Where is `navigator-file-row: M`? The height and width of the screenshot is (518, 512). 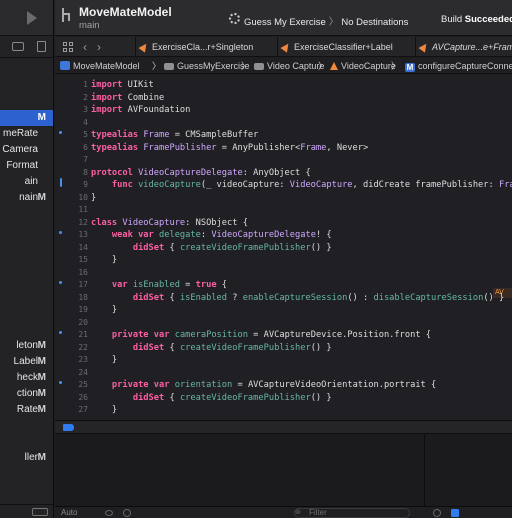 navigator-file-row: M is located at coordinates (26, 118).